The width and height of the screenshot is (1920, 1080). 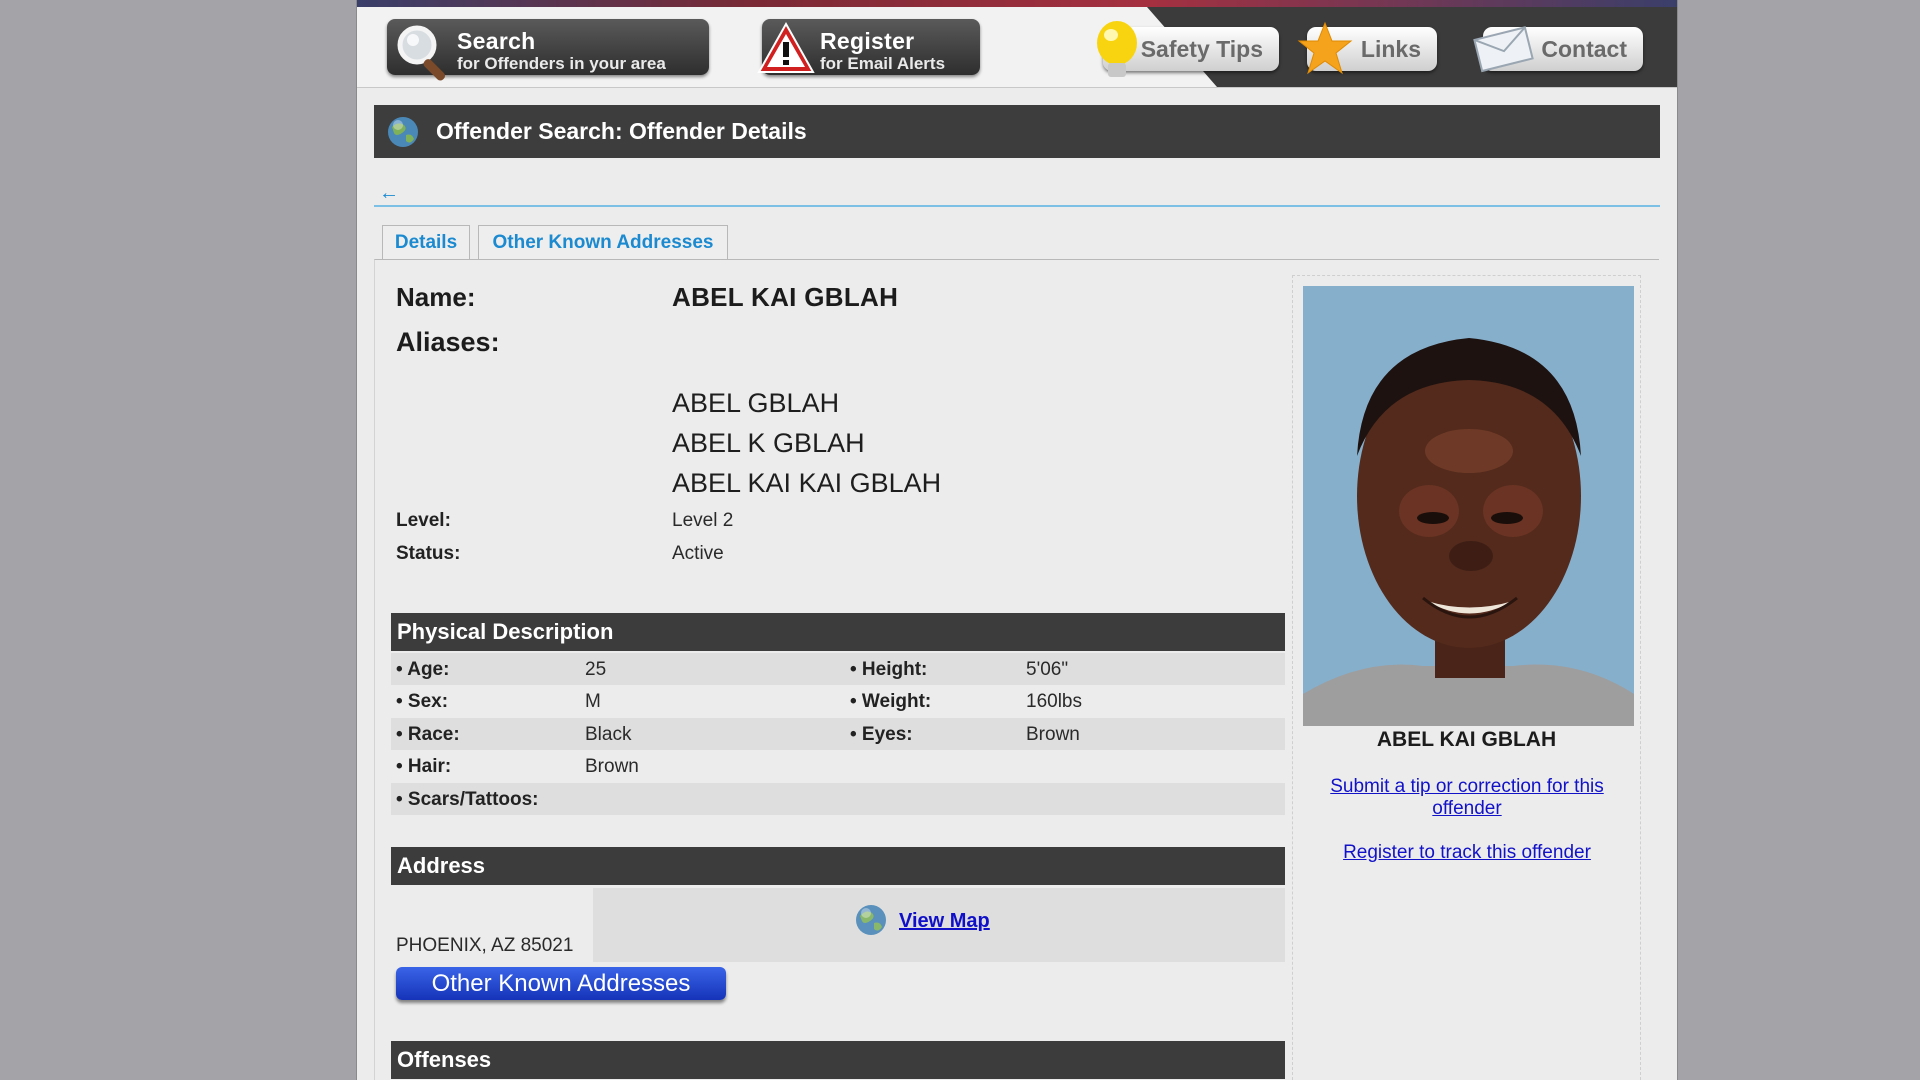 I want to click on safety-tips-label: Safety Tips, so click(x=1201, y=49).